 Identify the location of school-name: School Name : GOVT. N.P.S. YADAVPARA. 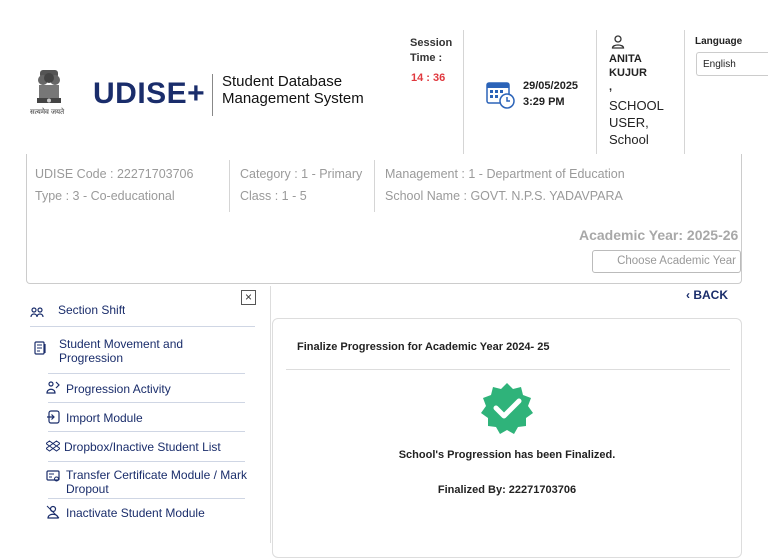
(504, 196).